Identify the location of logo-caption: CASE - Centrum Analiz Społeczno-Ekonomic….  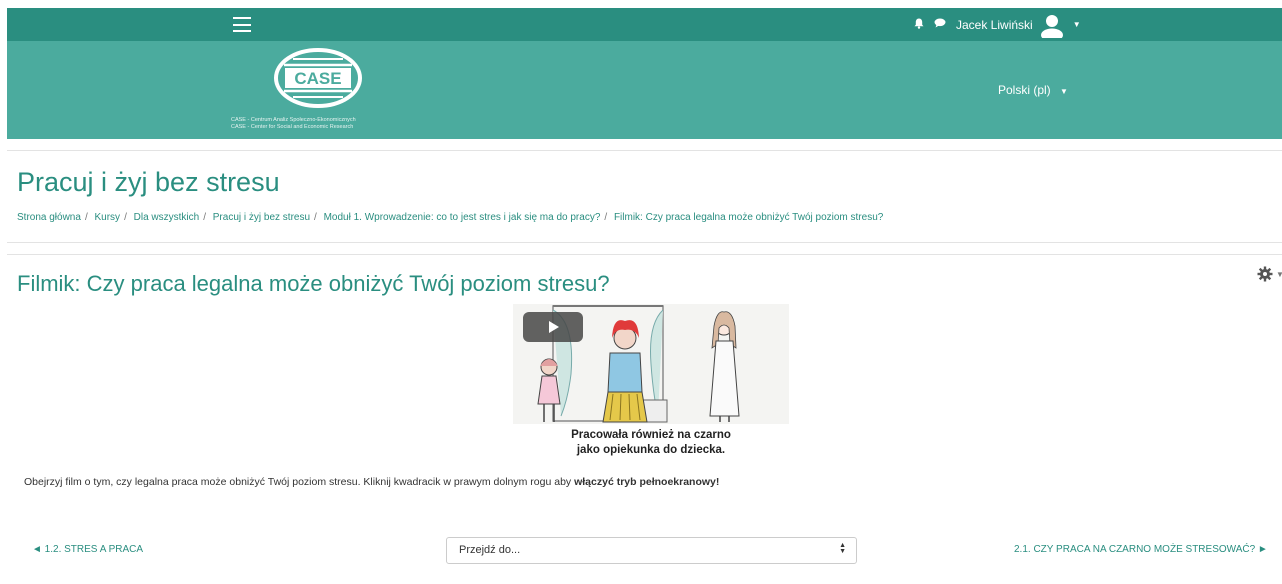
(293, 124).